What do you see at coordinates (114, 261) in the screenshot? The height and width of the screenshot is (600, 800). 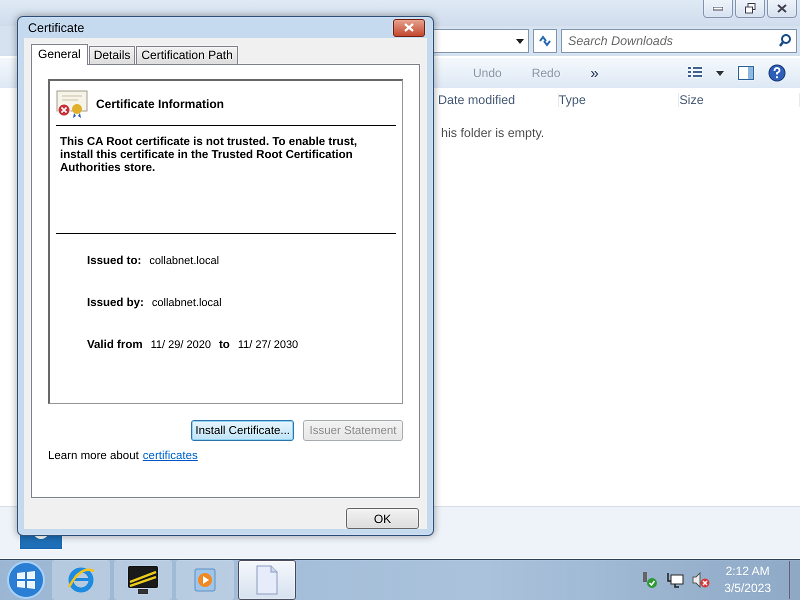 I see `field-label: Issued to:` at bounding box center [114, 261].